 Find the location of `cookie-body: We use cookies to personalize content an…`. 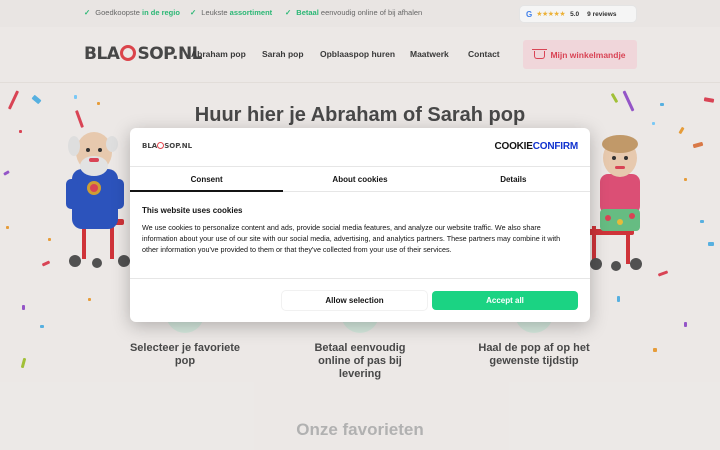

cookie-body: We use cookies to personalize content an… is located at coordinates (351, 238).